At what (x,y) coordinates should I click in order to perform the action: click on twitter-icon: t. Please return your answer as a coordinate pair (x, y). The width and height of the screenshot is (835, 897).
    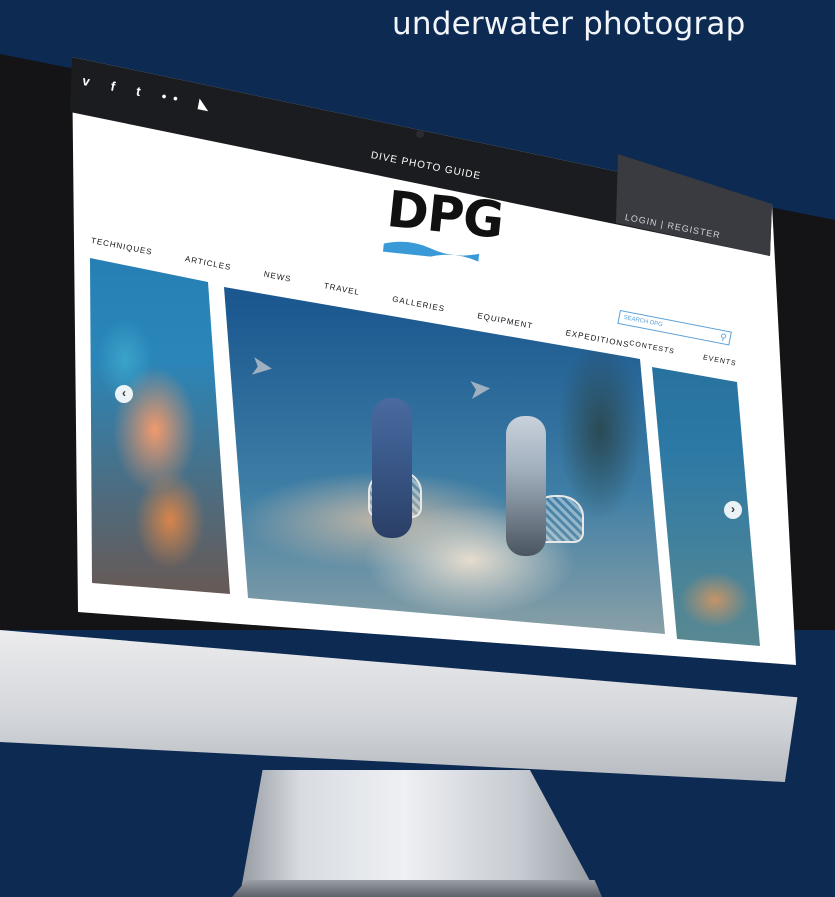
    Looking at the image, I should click on (142, 91).